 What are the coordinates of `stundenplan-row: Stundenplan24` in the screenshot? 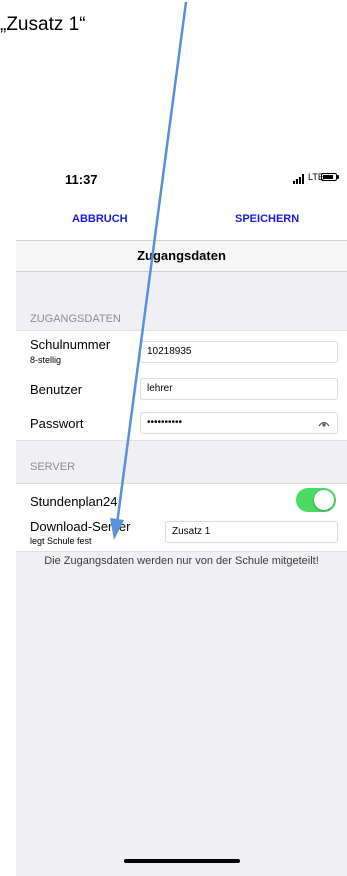 It's located at (181, 500).